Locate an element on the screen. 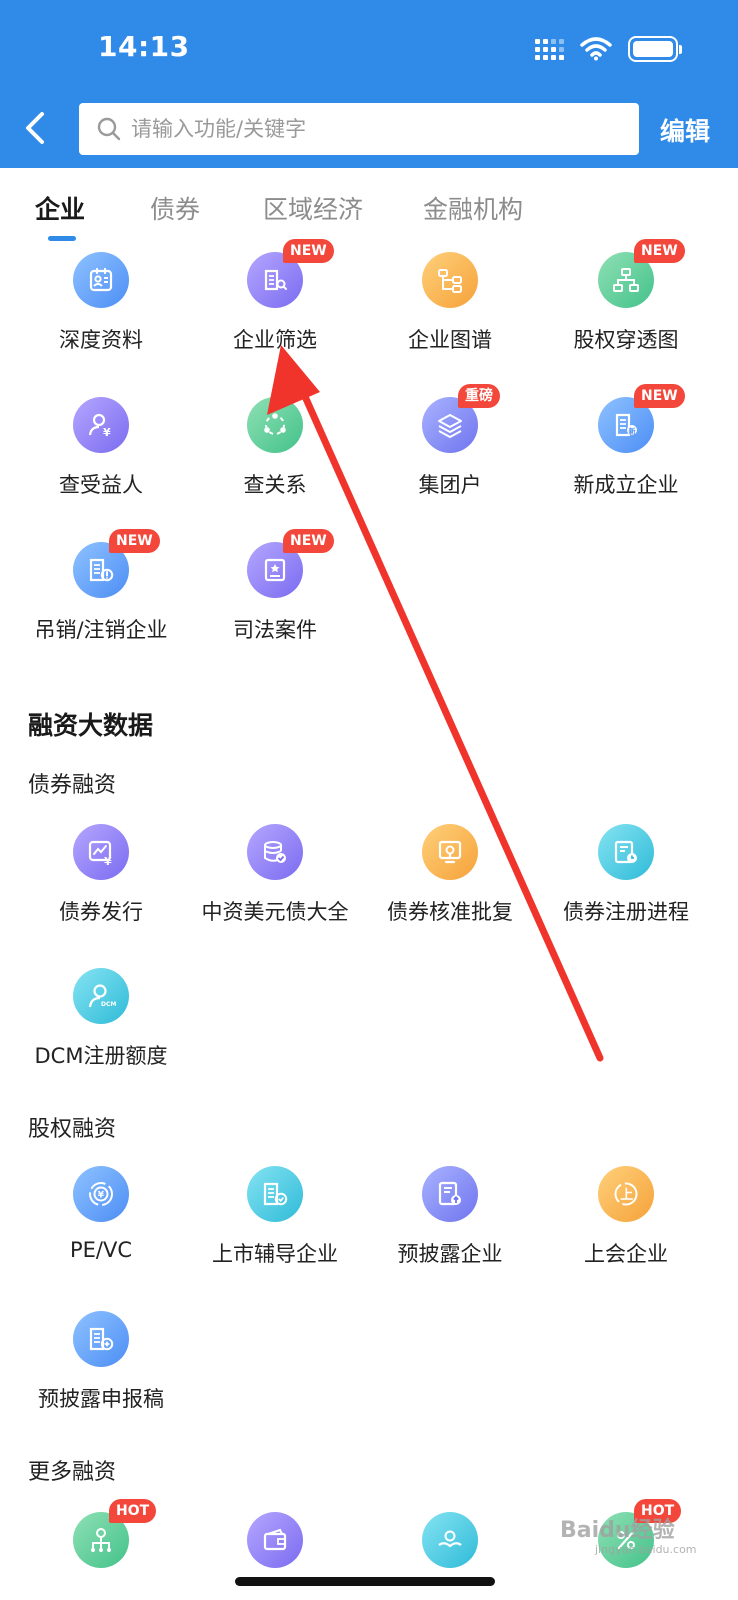  subsection-title-more: 更多融资 is located at coordinates (72, 1472).